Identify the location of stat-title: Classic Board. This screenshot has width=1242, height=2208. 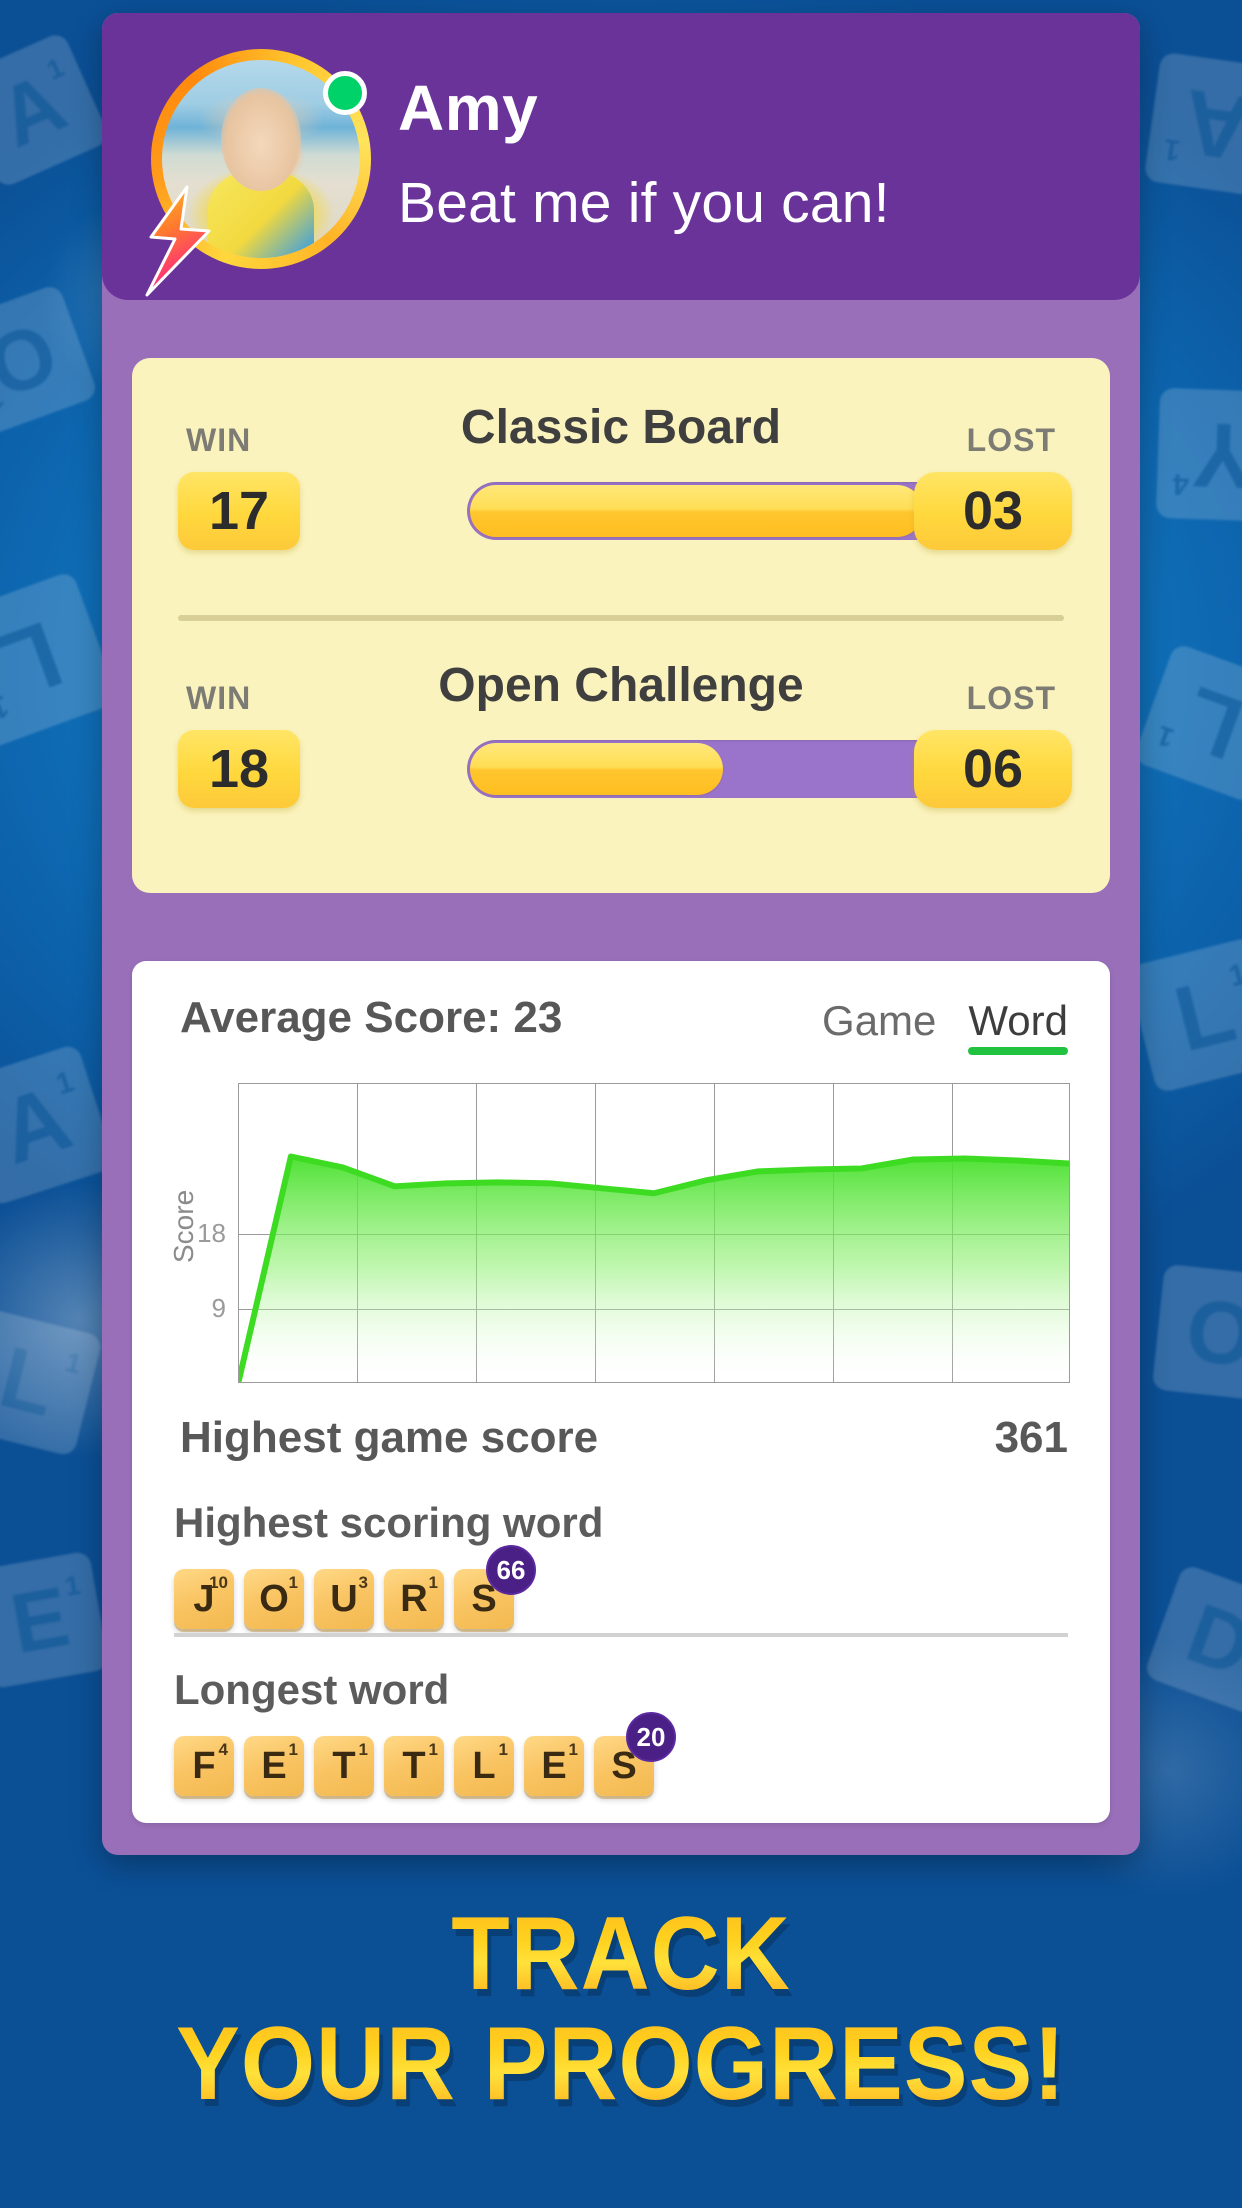
(621, 427).